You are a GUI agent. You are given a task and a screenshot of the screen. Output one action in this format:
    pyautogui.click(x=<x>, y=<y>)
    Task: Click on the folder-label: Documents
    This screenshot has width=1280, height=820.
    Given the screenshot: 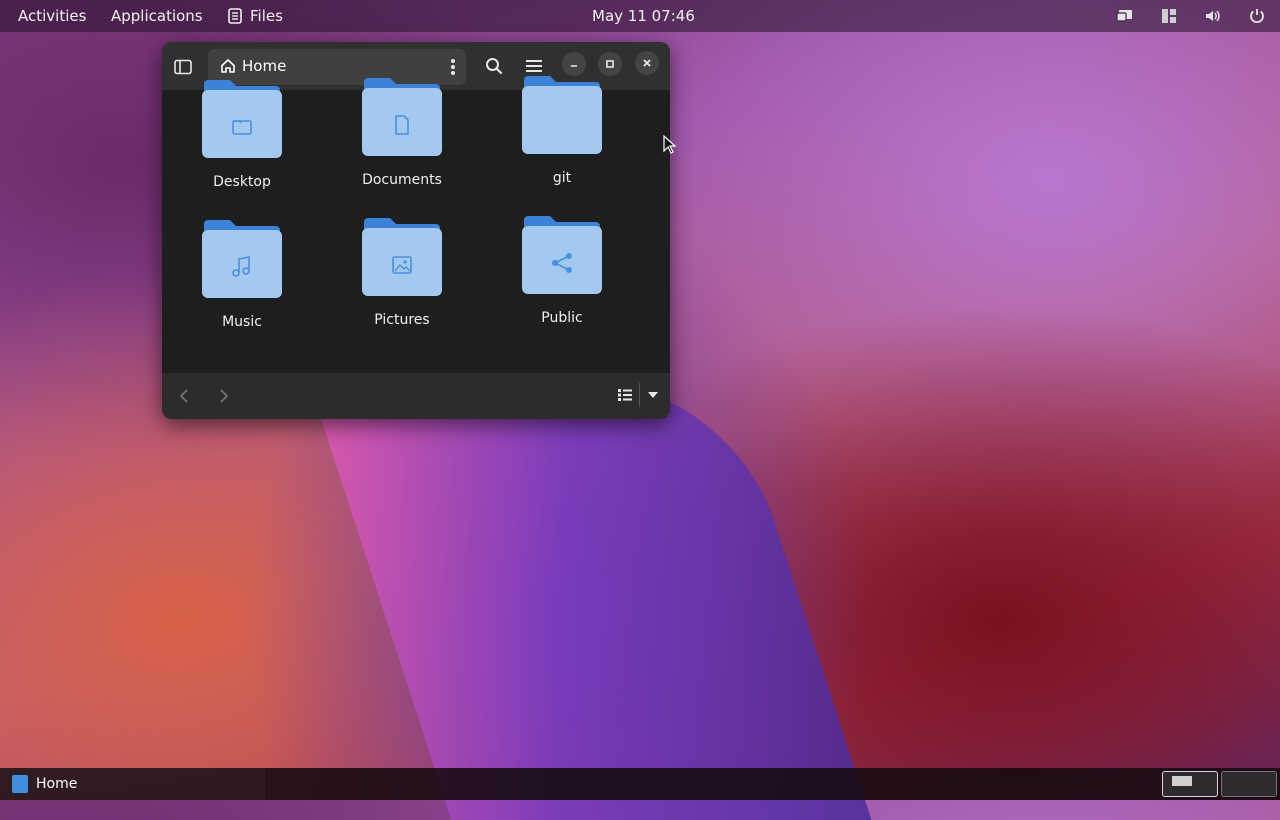 What is the action you would take?
    pyautogui.click(x=402, y=180)
    